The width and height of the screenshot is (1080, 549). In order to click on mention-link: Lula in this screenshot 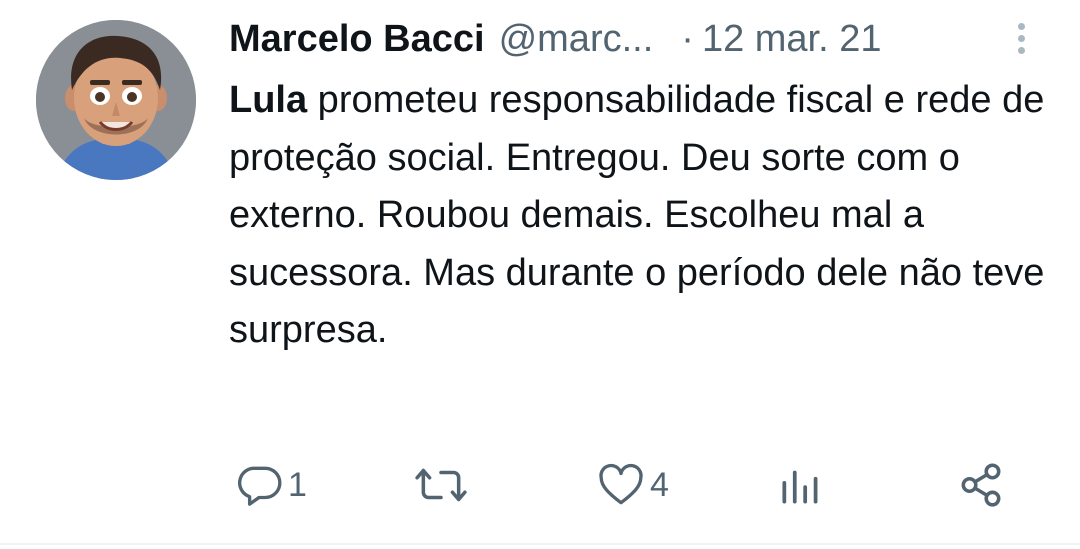, I will do `click(268, 100)`.